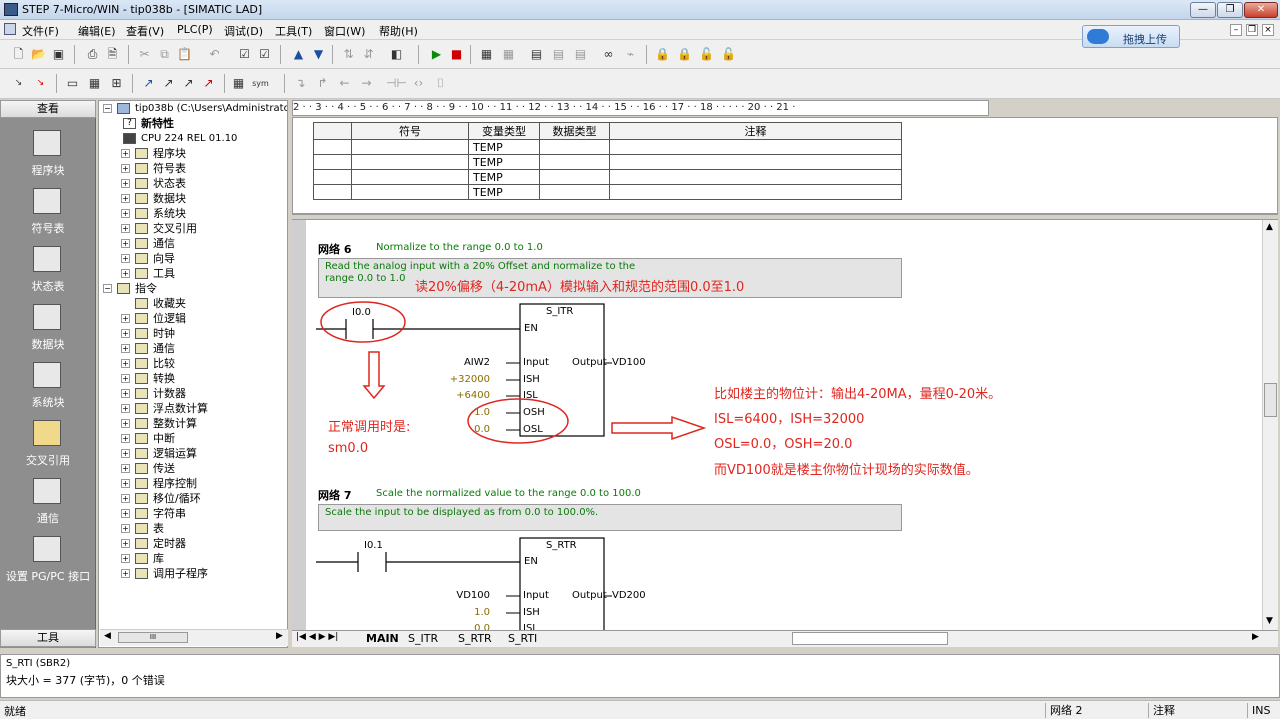 The height and width of the screenshot is (719, 1280). Describe the element at coordinates (1261, 10) in the screenshot. I see `close-button: ✕` at that location.